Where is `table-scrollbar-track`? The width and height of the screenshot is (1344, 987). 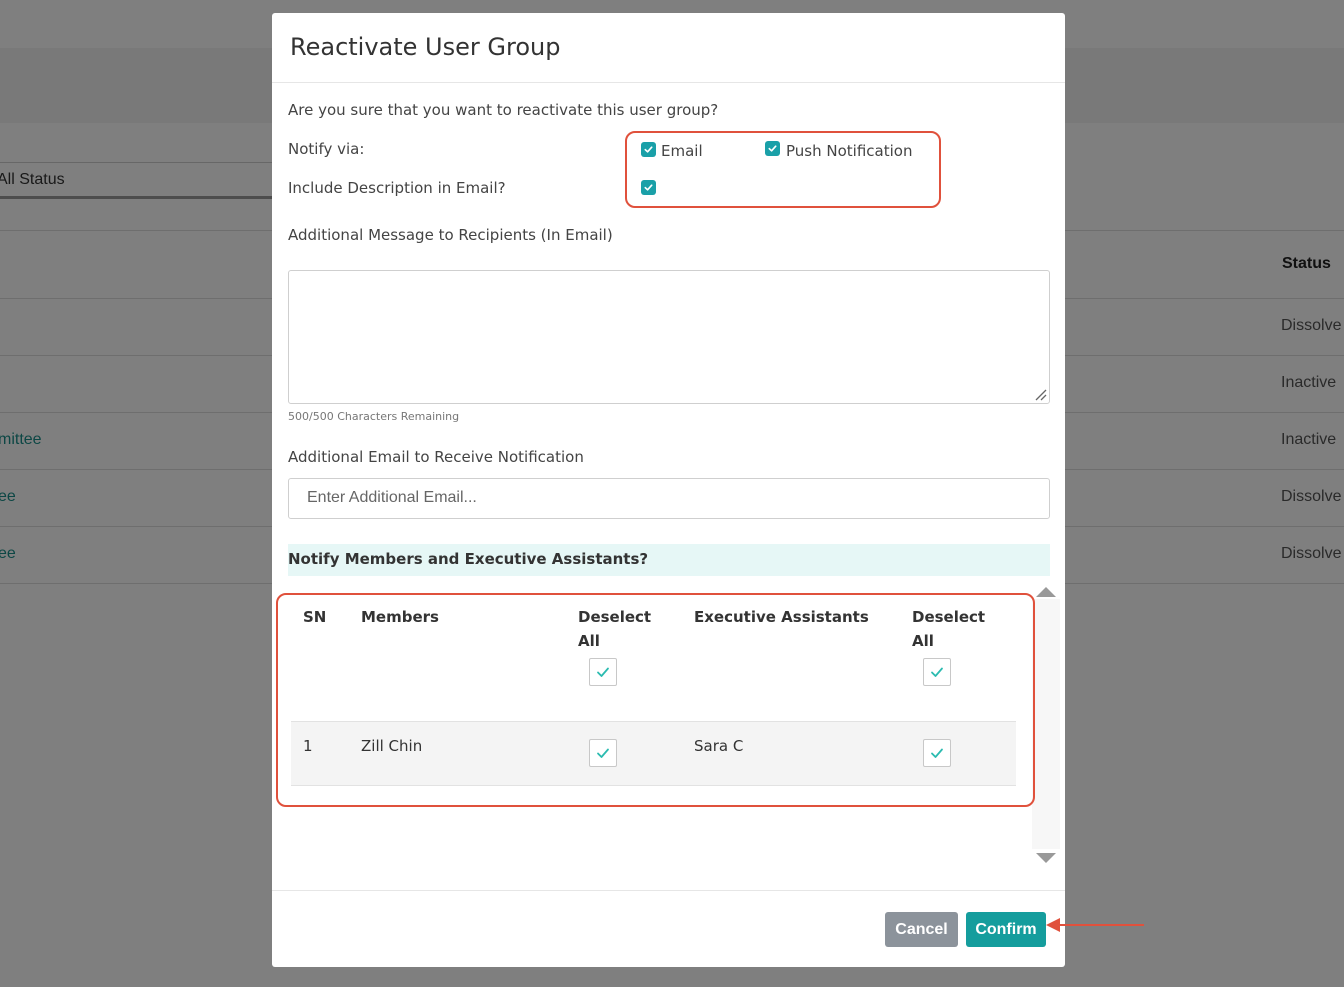
table-scrollbar-track is located at coordinates (1046, 724).